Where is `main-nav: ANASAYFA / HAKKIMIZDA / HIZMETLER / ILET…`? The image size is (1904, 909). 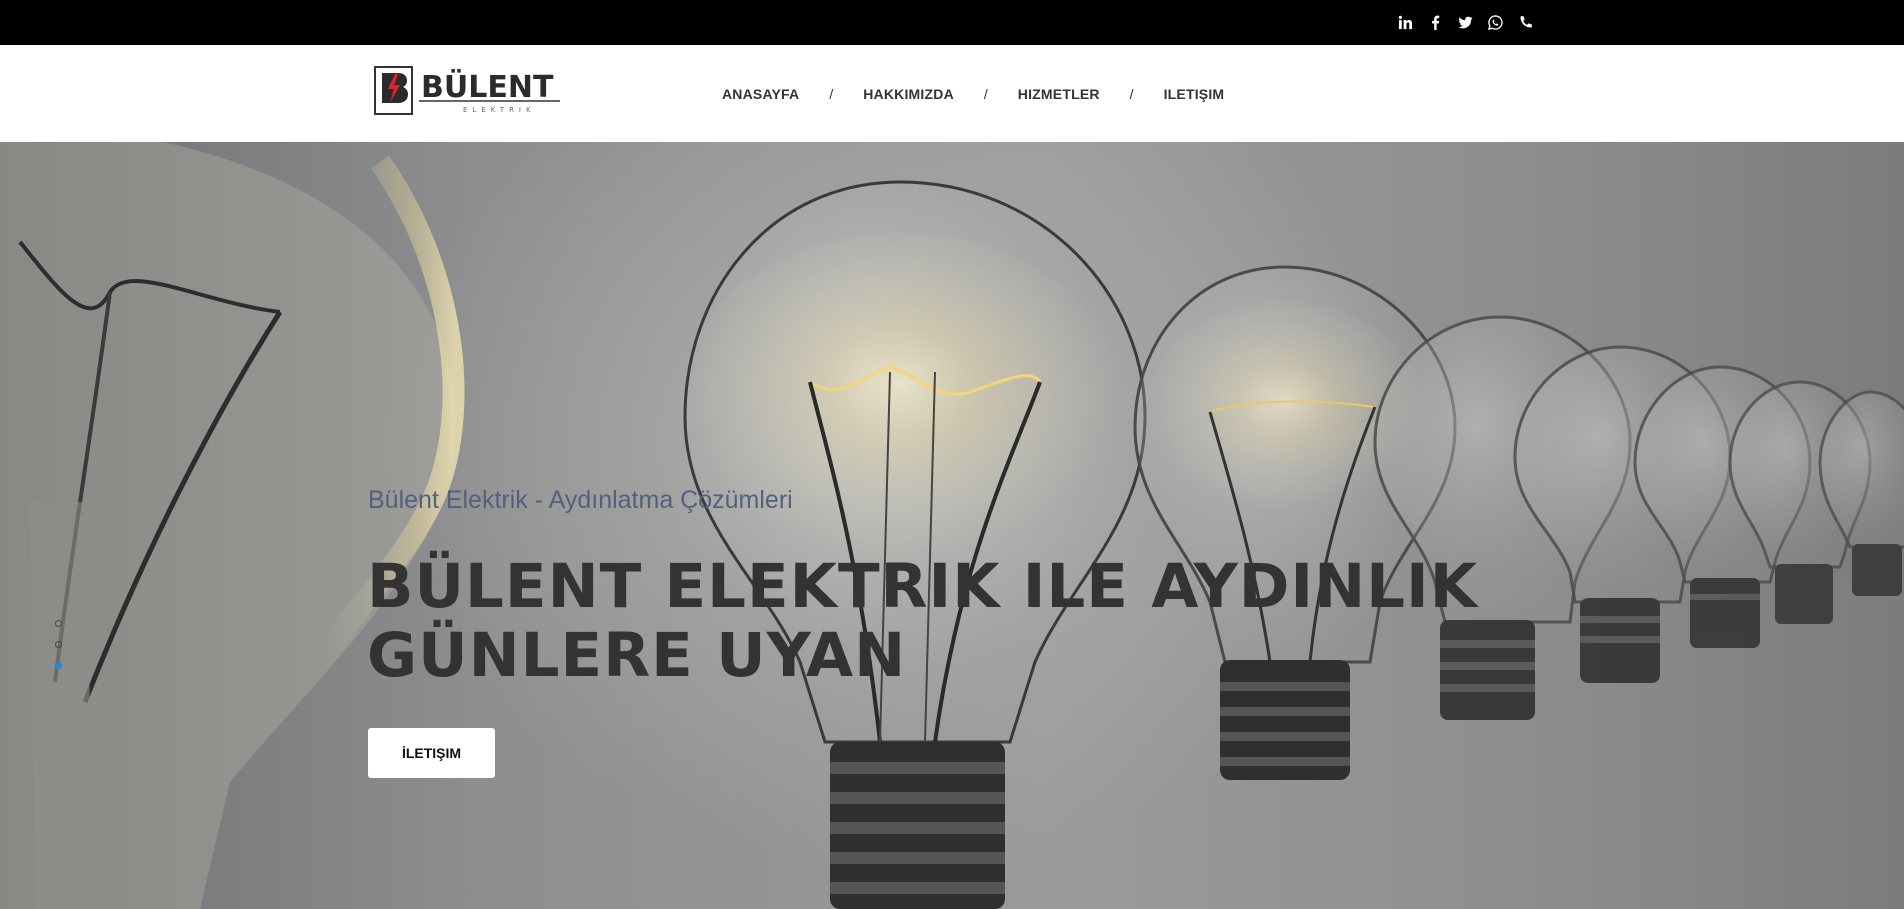
main-nav: ANASAYFA / HAKKIMIZDA / HIZMETLER / ILET… is located at coordinates (973, 93).